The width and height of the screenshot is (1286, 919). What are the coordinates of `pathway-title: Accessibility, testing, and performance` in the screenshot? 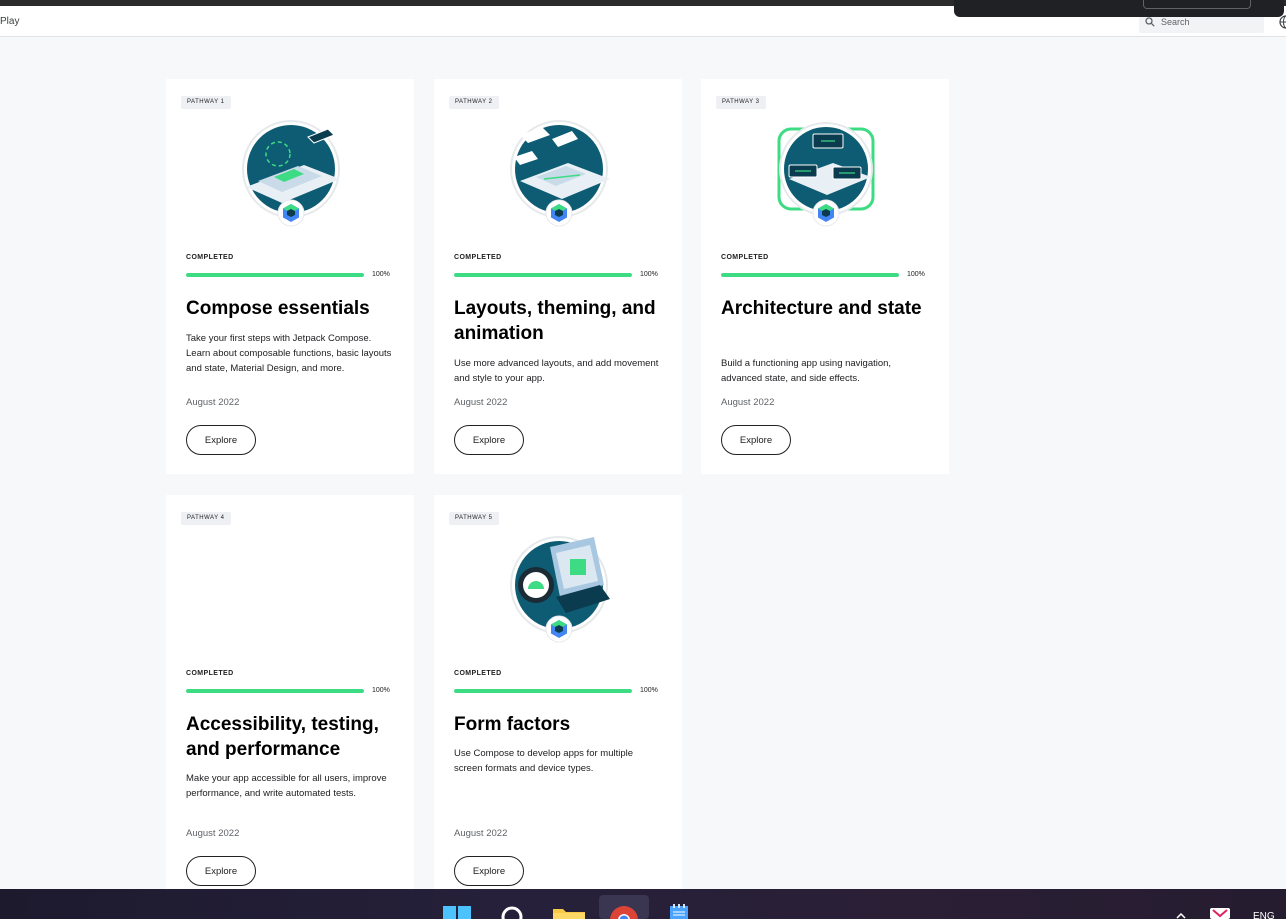 It's located at (293, 737).